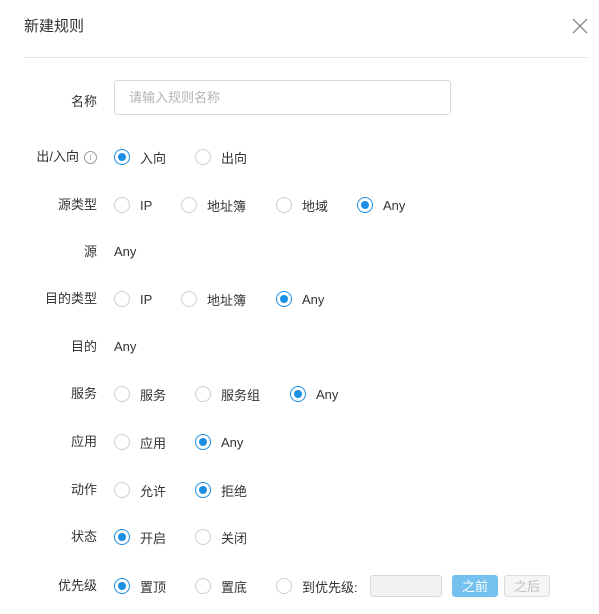 This screenshot has height=614, width=599. I want to click on row-service: 服务 服务 服务组 Any, so click(299, 394).